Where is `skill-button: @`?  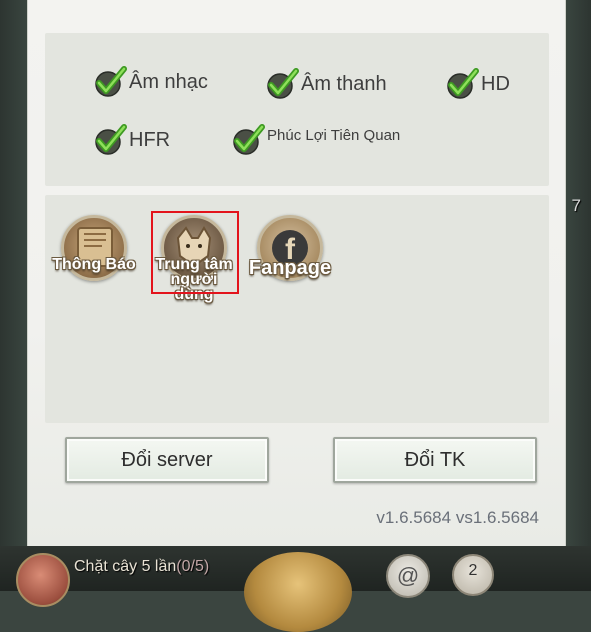
skill-button: @ is located at coordinates (408, 576).